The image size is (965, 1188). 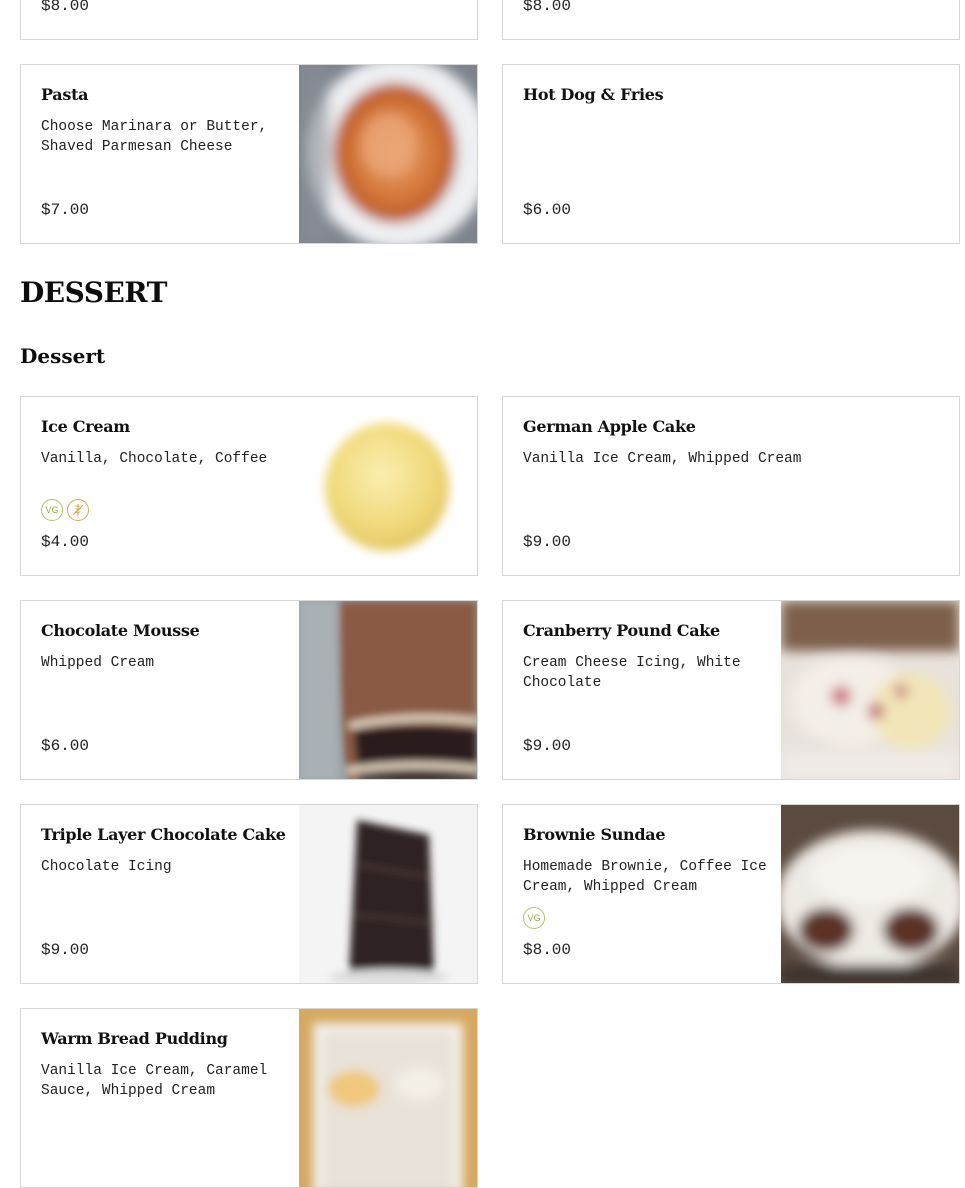 I want to click on item-name: Warm Bread Pudding, so click(x=134, y=1038).